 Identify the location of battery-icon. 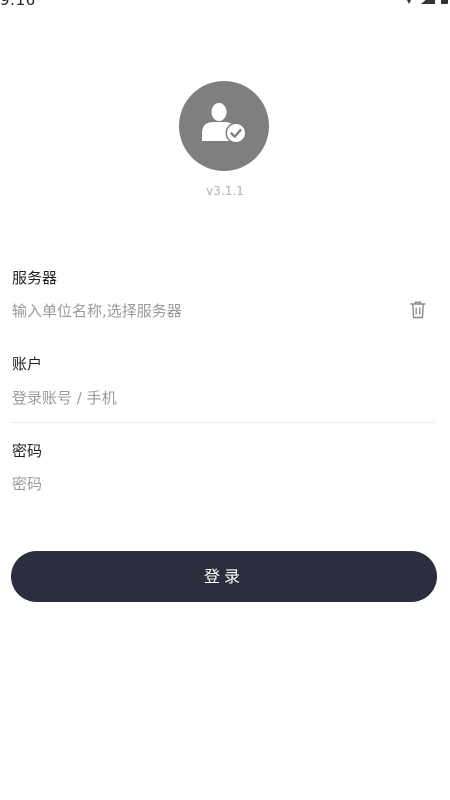
(444, 2).